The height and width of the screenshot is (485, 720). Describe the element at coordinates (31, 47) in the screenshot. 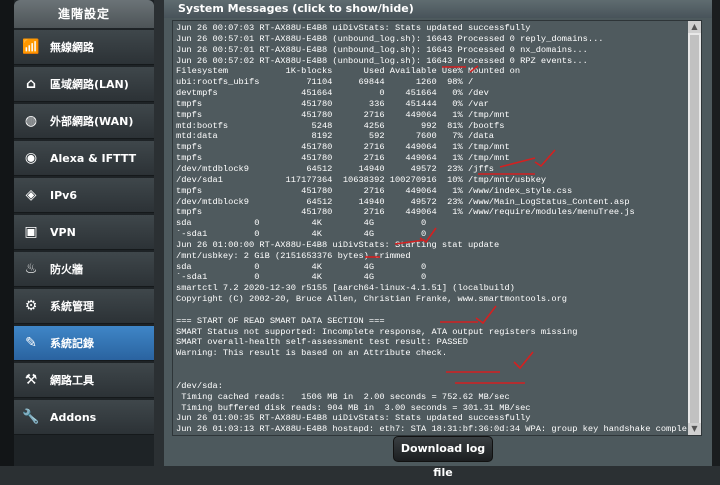

I see `wifi-icon: 📶` at that location.